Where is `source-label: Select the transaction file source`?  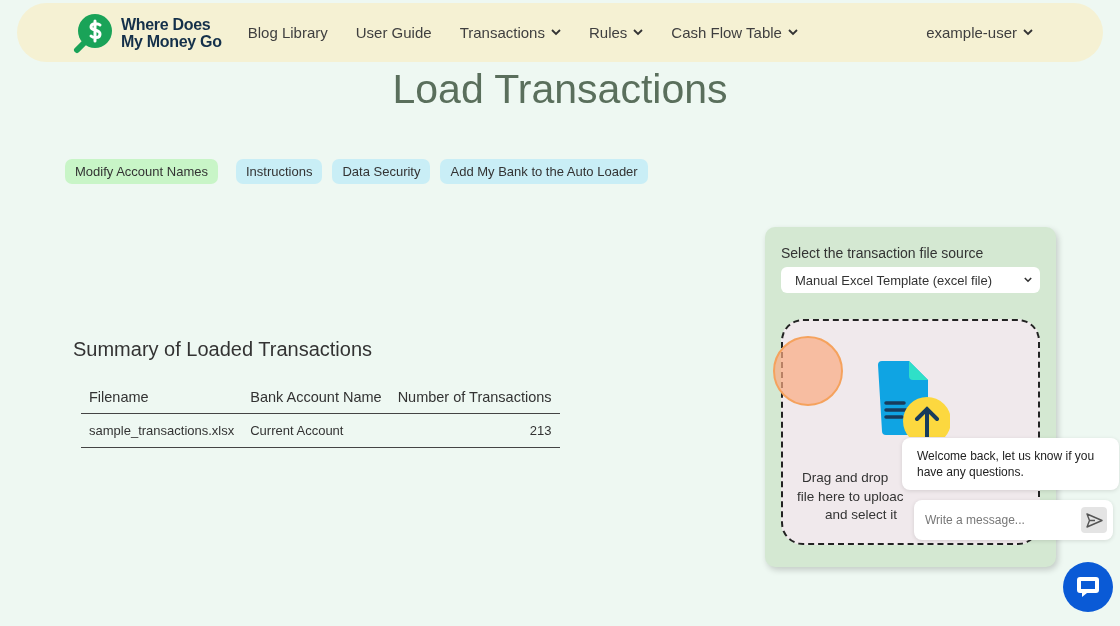 source-label: Select the transaction file source is located at coordinates (883, 253).